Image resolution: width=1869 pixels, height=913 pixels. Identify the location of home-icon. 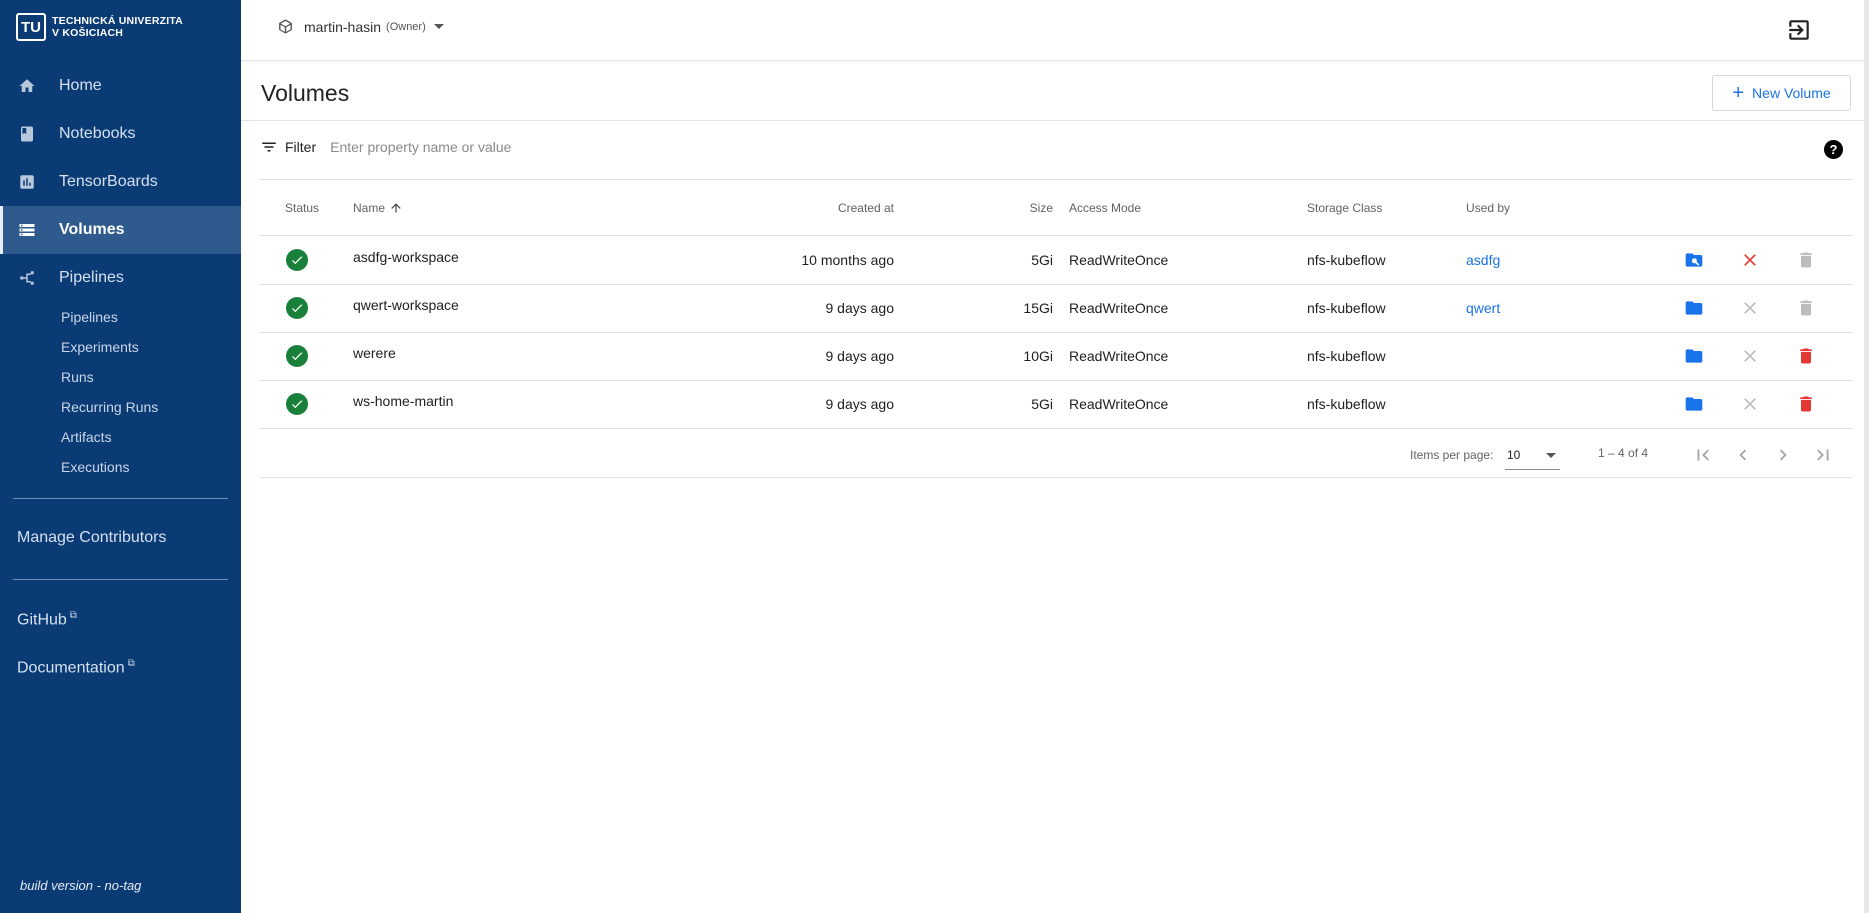
(27, 86).